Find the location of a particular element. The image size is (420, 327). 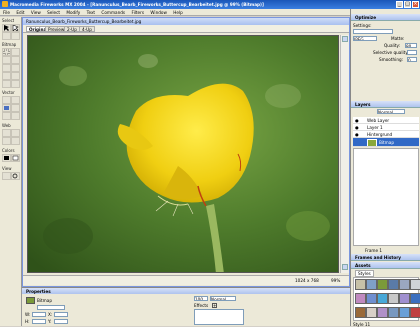

smoothing-field: 0 is located at coordinates (412, 59).